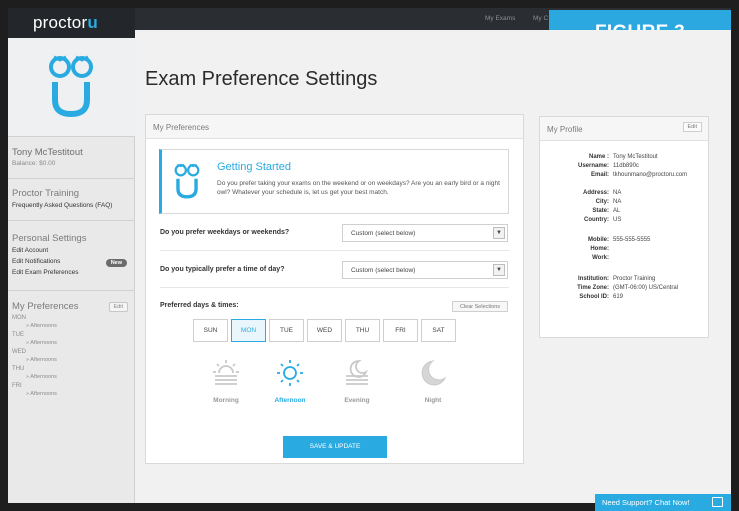 The height and width of the screenshot is (511, 739). Describe the element at coordinates (19, 352) in the screenshot. I see `pref-day: WED` at that location.